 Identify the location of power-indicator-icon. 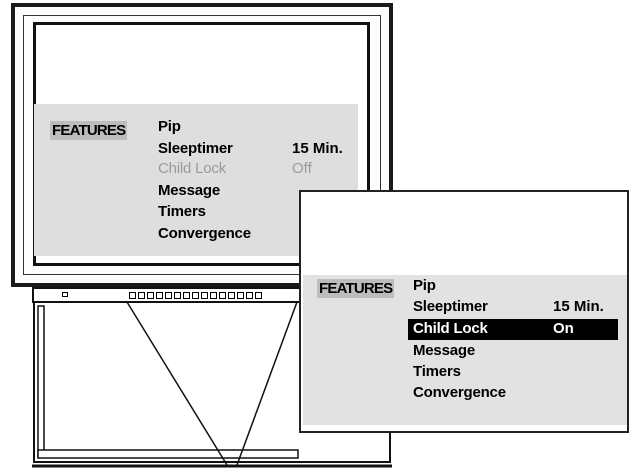
(65, 294).